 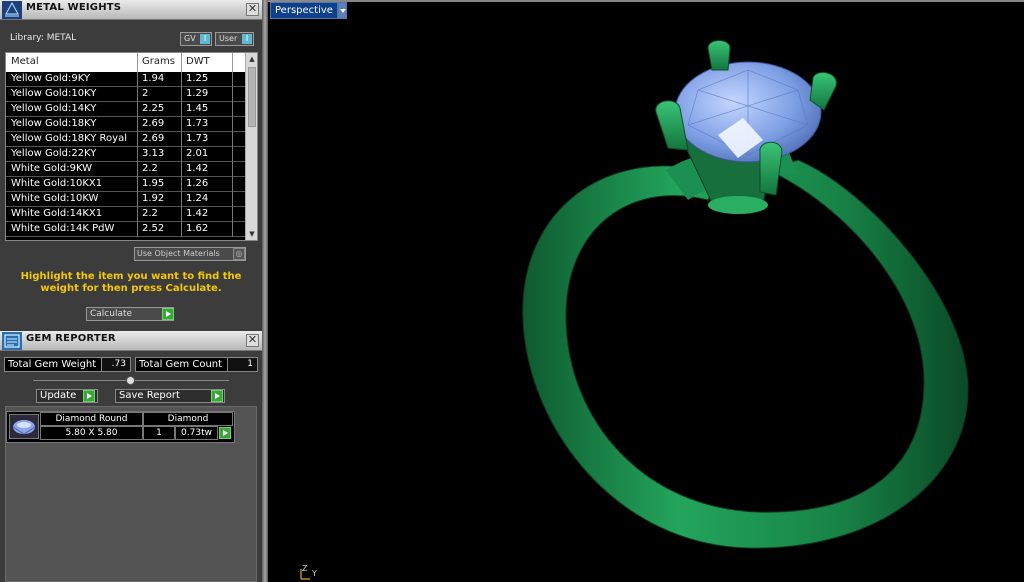 I want to click on save-report-button: Save Report, so click(x=170, y=396).